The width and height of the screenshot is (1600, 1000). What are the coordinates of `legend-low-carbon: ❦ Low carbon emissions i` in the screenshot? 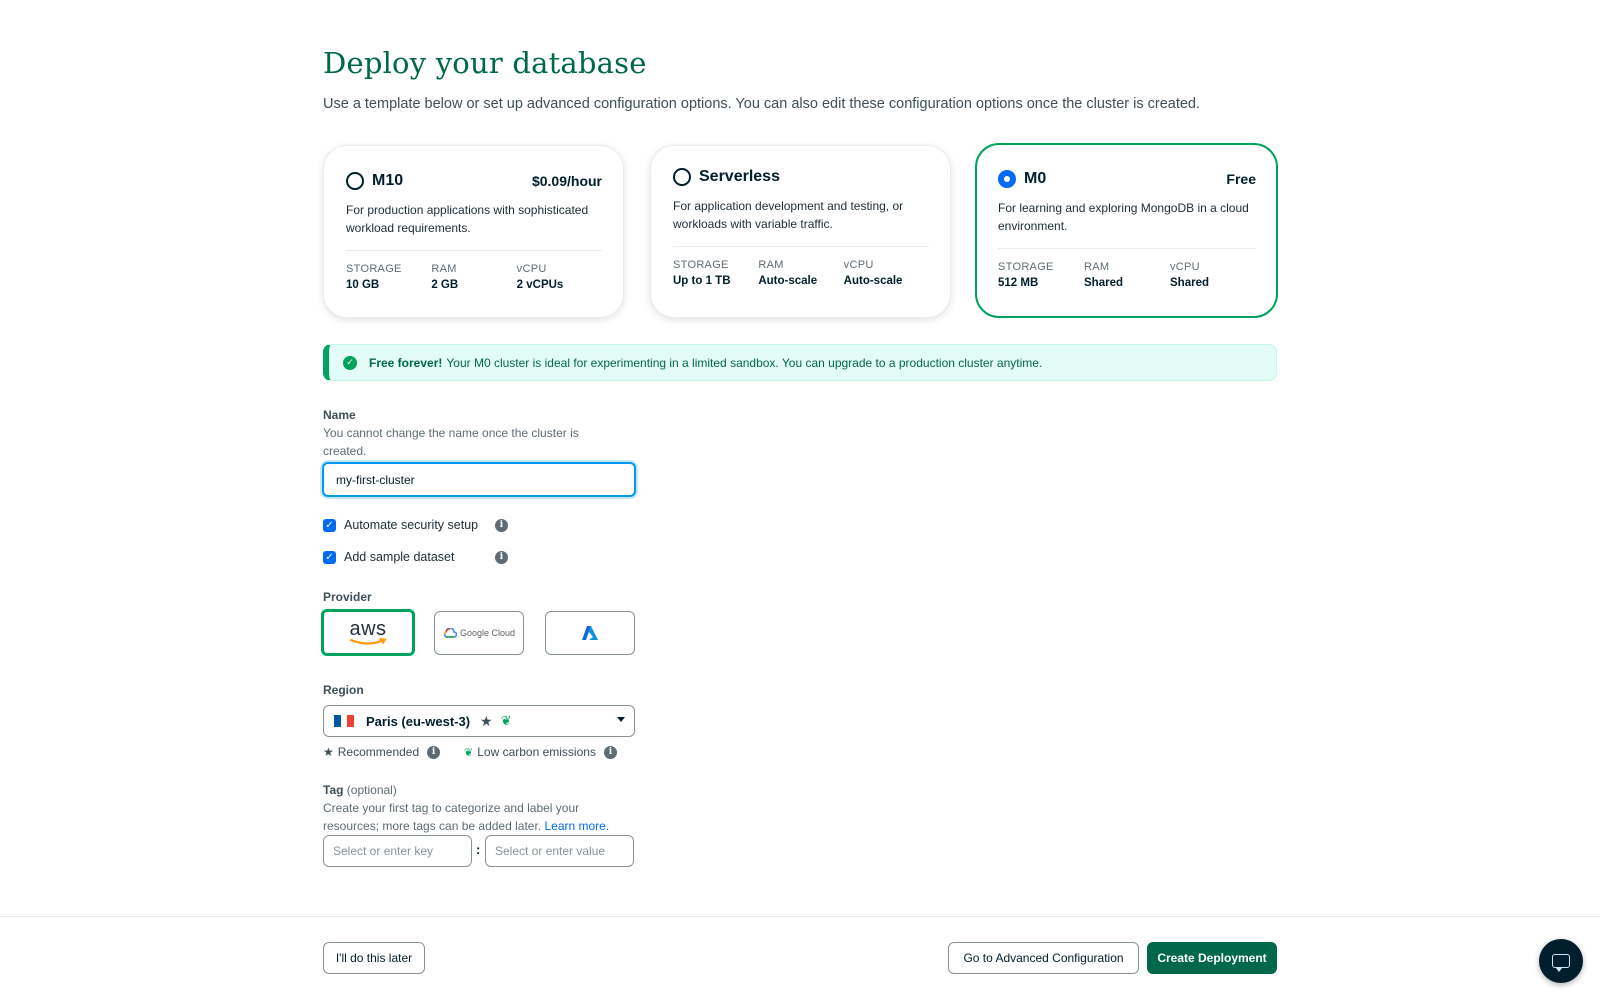 It's located at (540, 752).